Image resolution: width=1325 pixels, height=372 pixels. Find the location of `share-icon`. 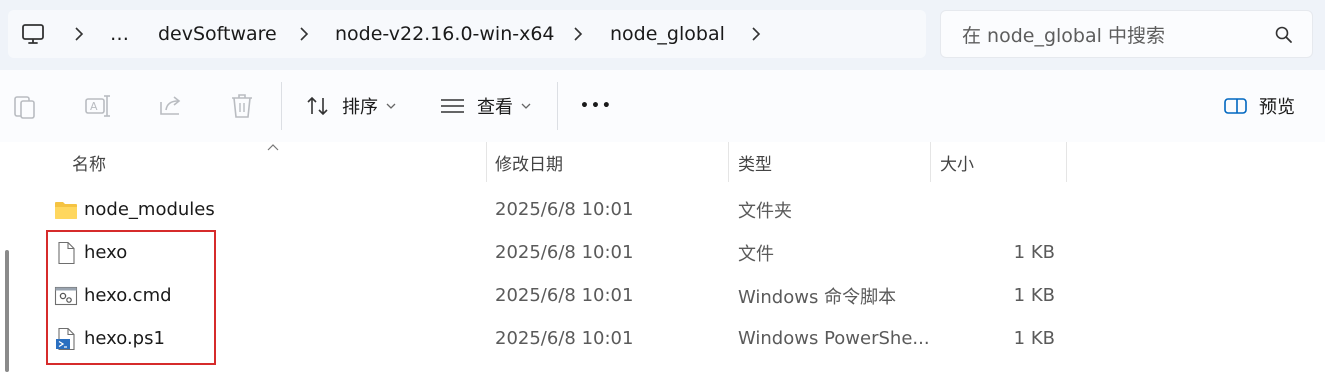

share-icon is located at coordinates (170, 105).